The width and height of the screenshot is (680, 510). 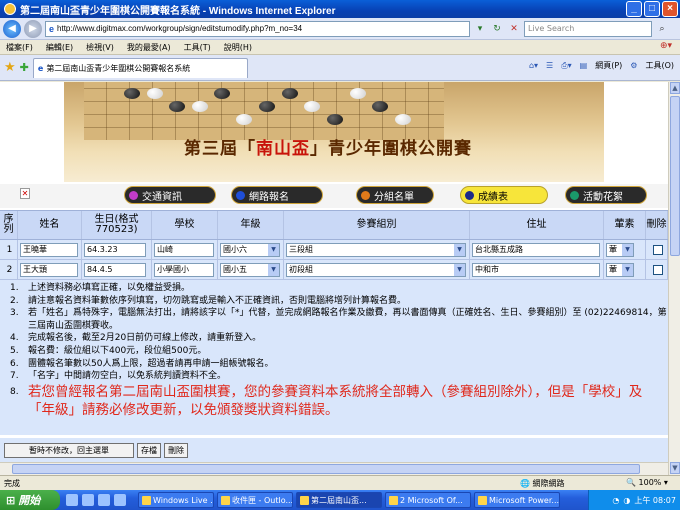 I want to click on search-input: Live Search, so click(x=588, y=28).